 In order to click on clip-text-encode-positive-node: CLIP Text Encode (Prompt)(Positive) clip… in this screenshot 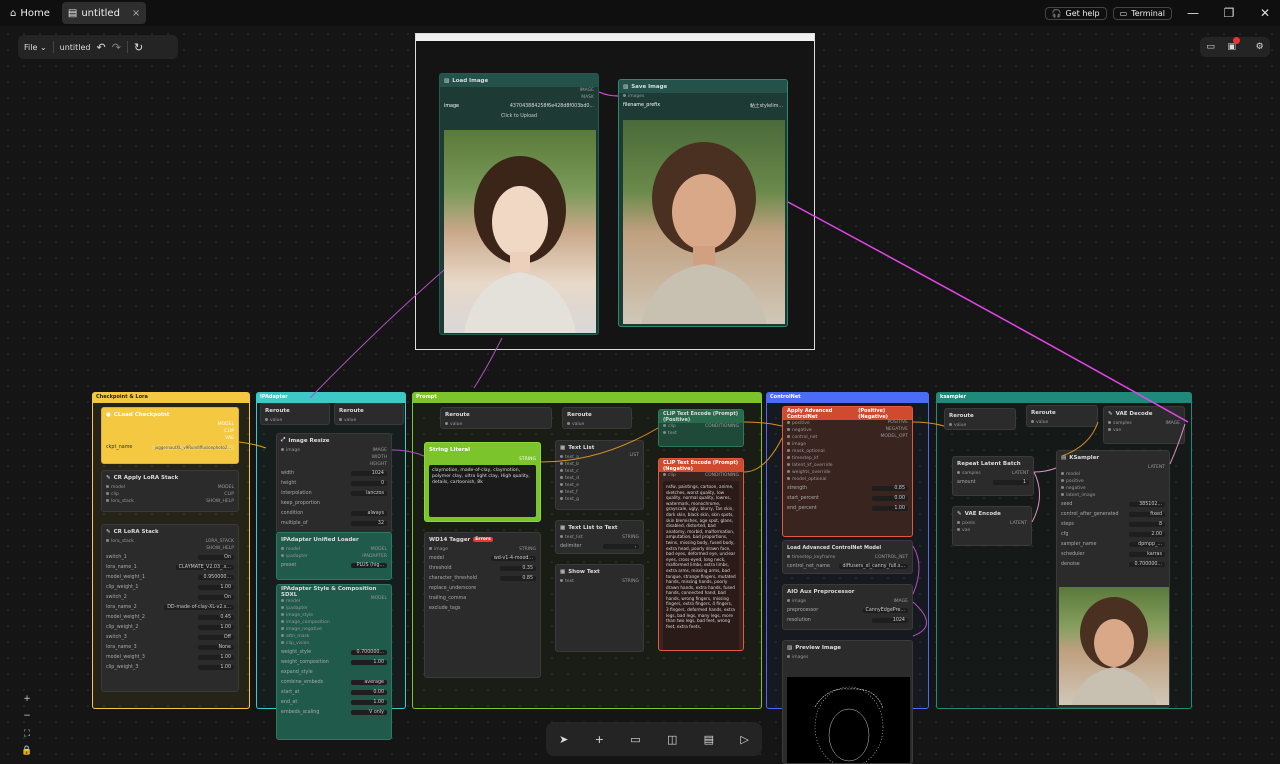, I will do `click(701, 428)`.